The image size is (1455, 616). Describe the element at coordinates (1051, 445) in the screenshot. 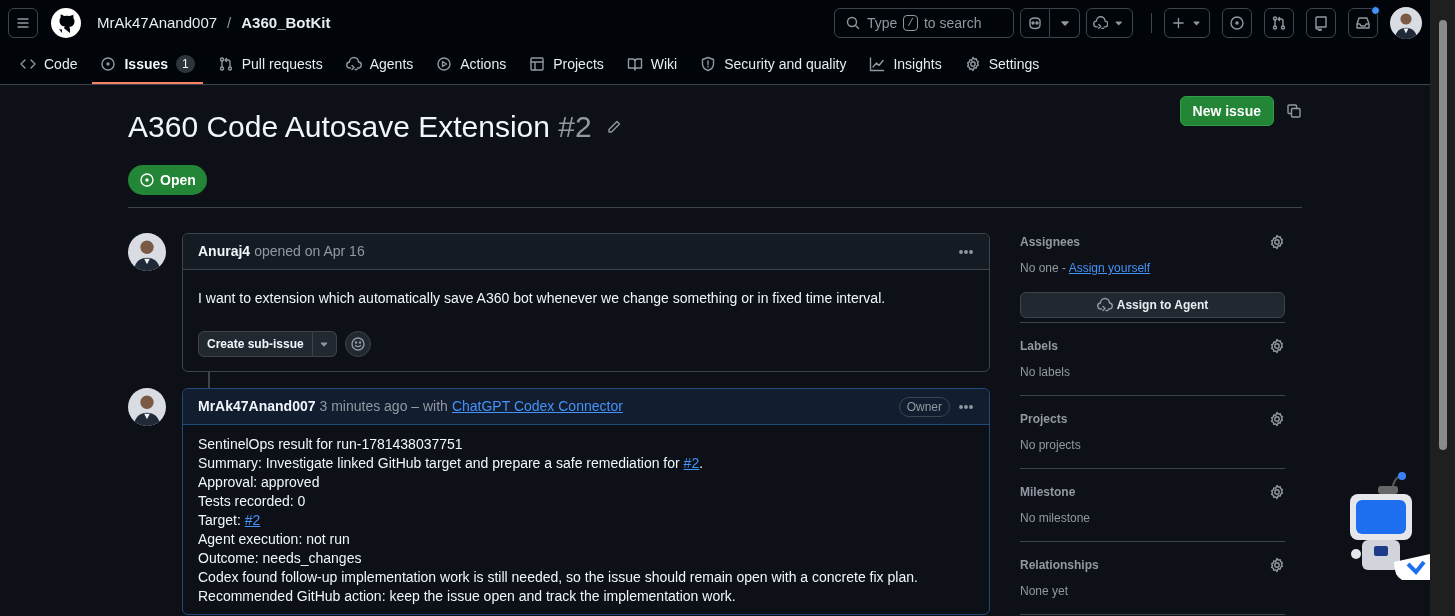

I see `section-value: No projects` at that location.